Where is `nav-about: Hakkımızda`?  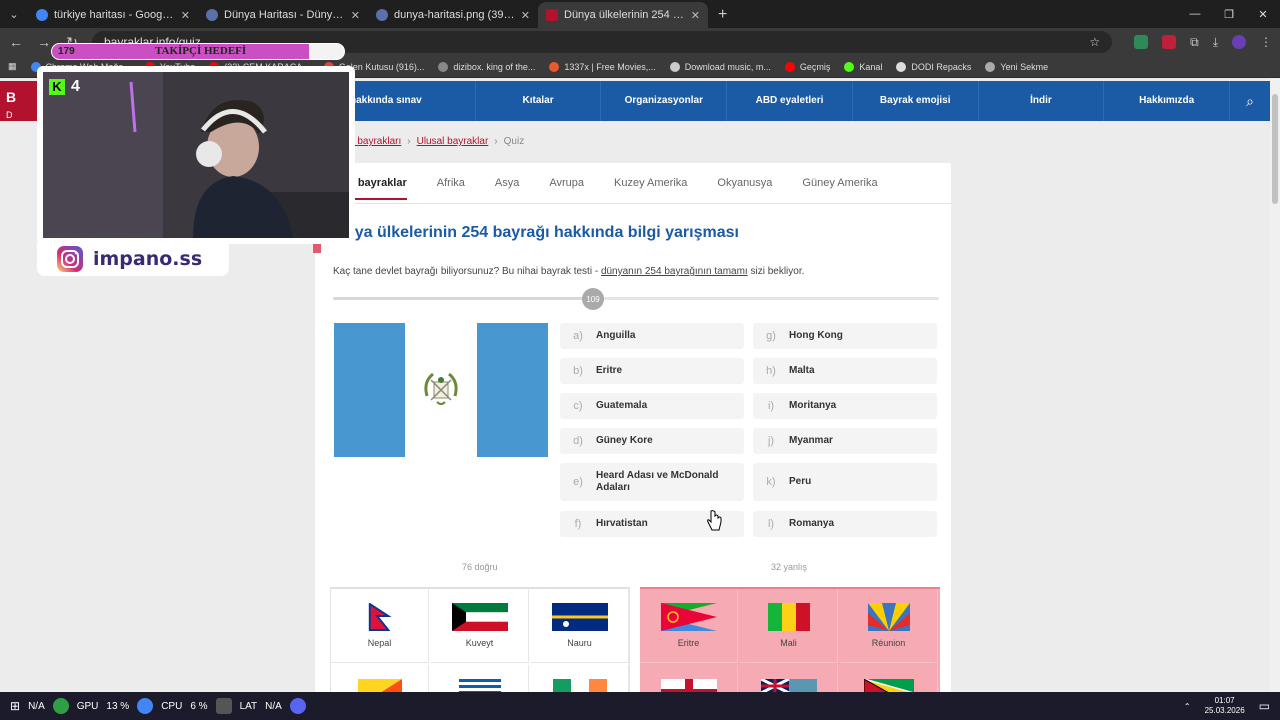 nav-about: Hakkımızda is located at coordinates (1167, 101).